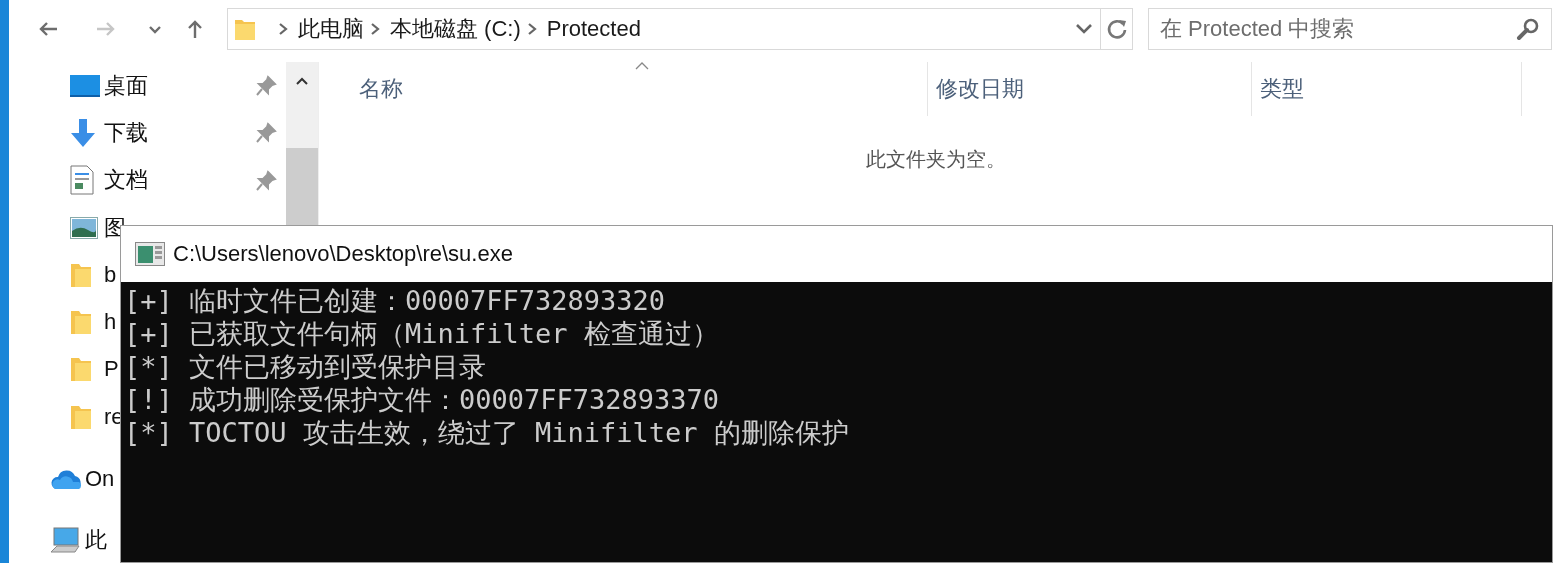 Image resolution: width=1553 pixels, height=563 pixels. I want to click on console-output-line: [+] 临时文件已创建：00007FF732893320, so click(395, 300).